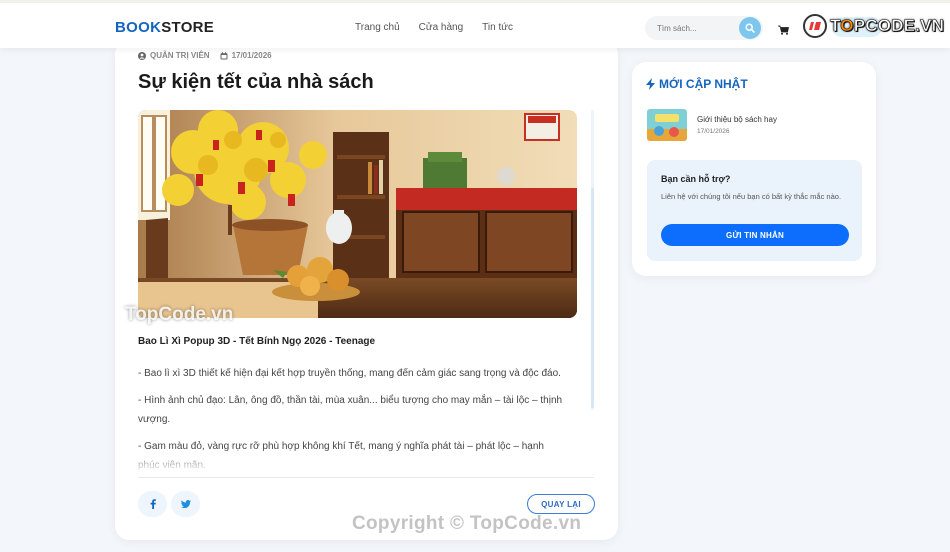 Image resolution: width=950 pixels, height=552 pixels. What do you see at coordinates (441, 27) in the screenshot?
I see `nav-shop: Cửa hàng` at bounding box center [441, 27].